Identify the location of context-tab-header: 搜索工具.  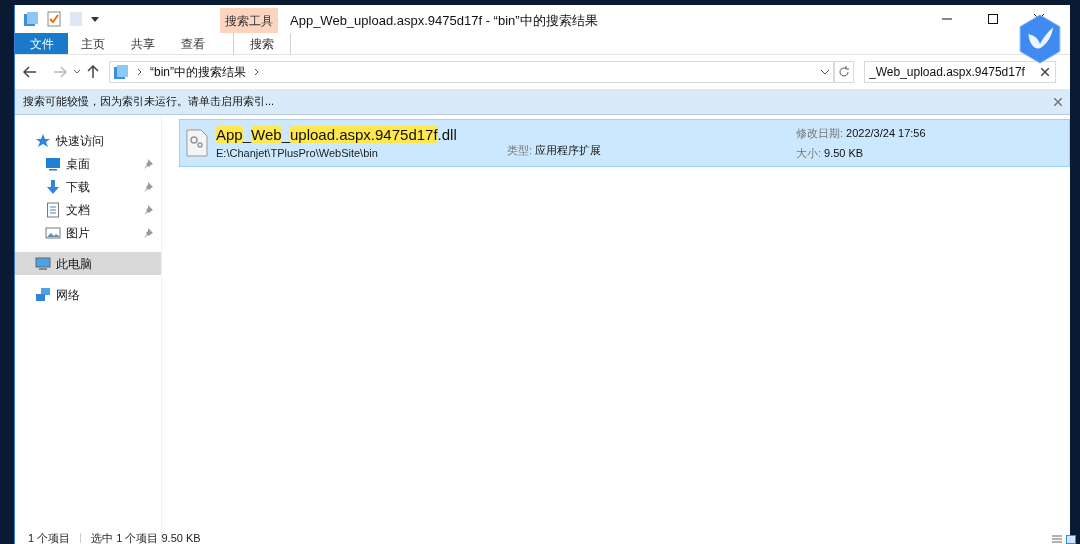
(249, 20).